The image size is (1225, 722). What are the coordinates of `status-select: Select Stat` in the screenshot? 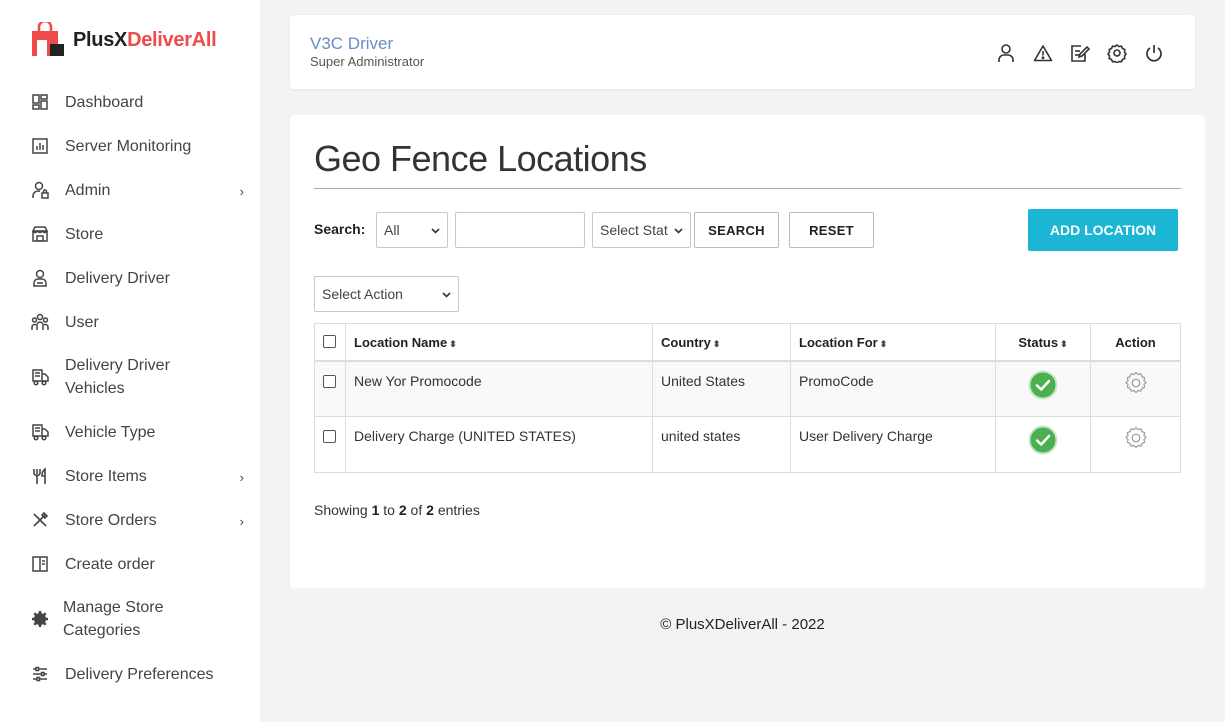 It's located at (641, 230).